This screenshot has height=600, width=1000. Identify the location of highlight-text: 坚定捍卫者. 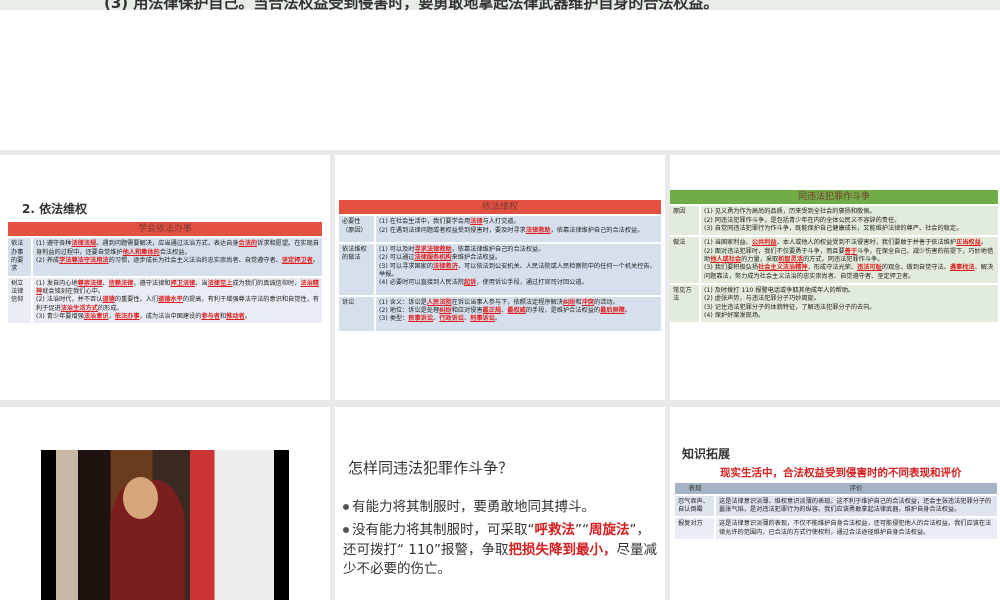
(297, 260).